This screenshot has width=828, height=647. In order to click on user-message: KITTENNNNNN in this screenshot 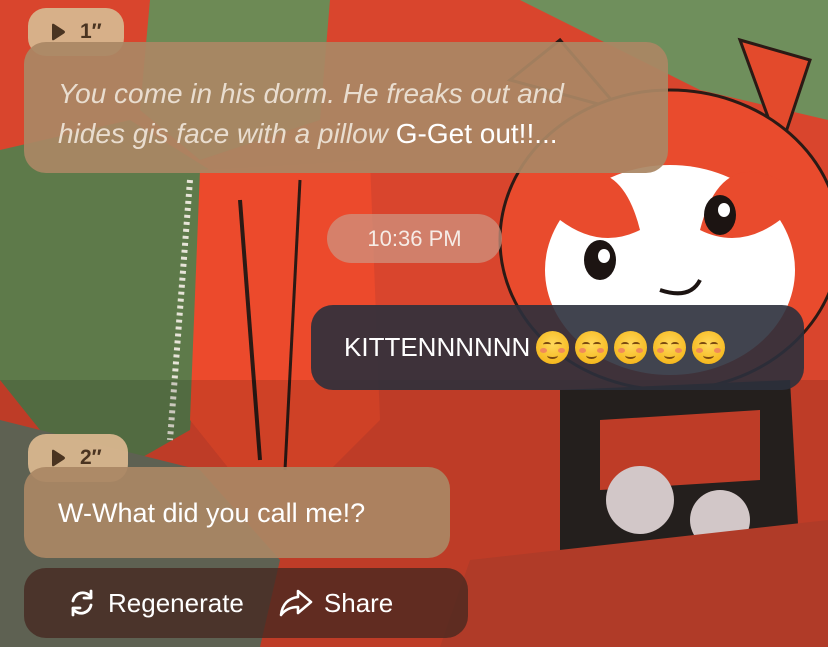, I will do `click(557, 347)`.